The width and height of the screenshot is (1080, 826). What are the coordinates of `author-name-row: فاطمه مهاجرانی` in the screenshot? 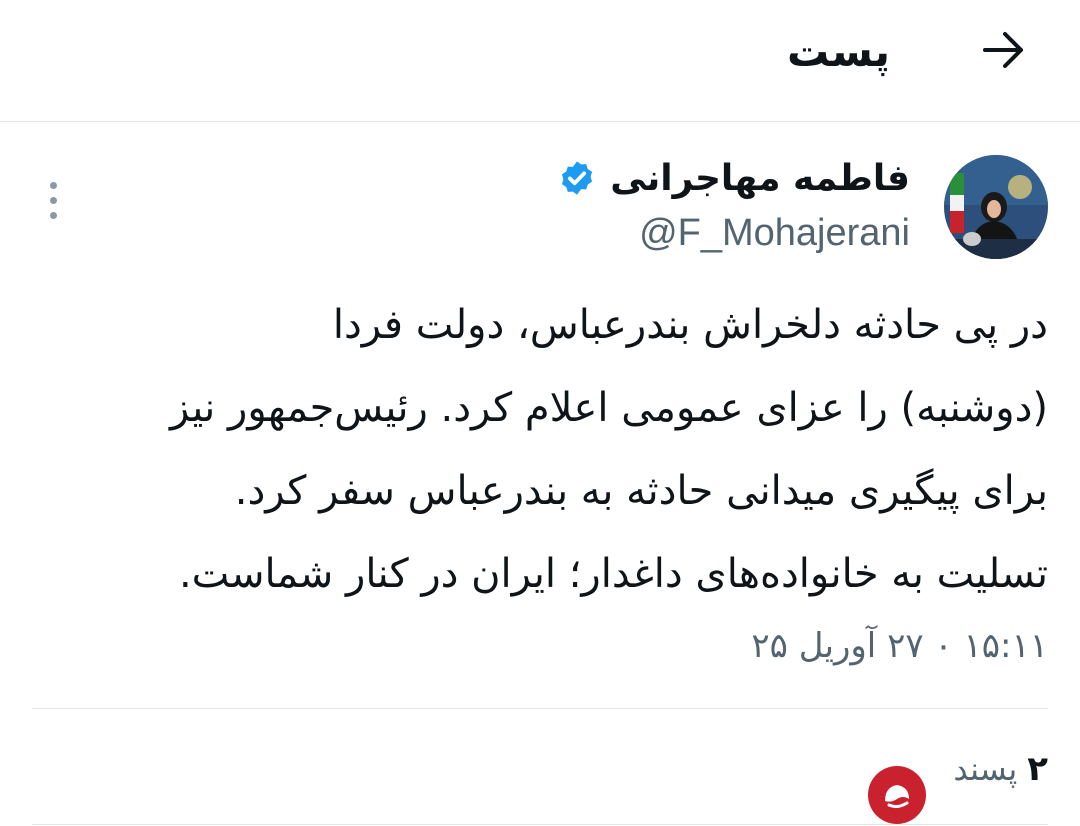 It's located at (734, 178).